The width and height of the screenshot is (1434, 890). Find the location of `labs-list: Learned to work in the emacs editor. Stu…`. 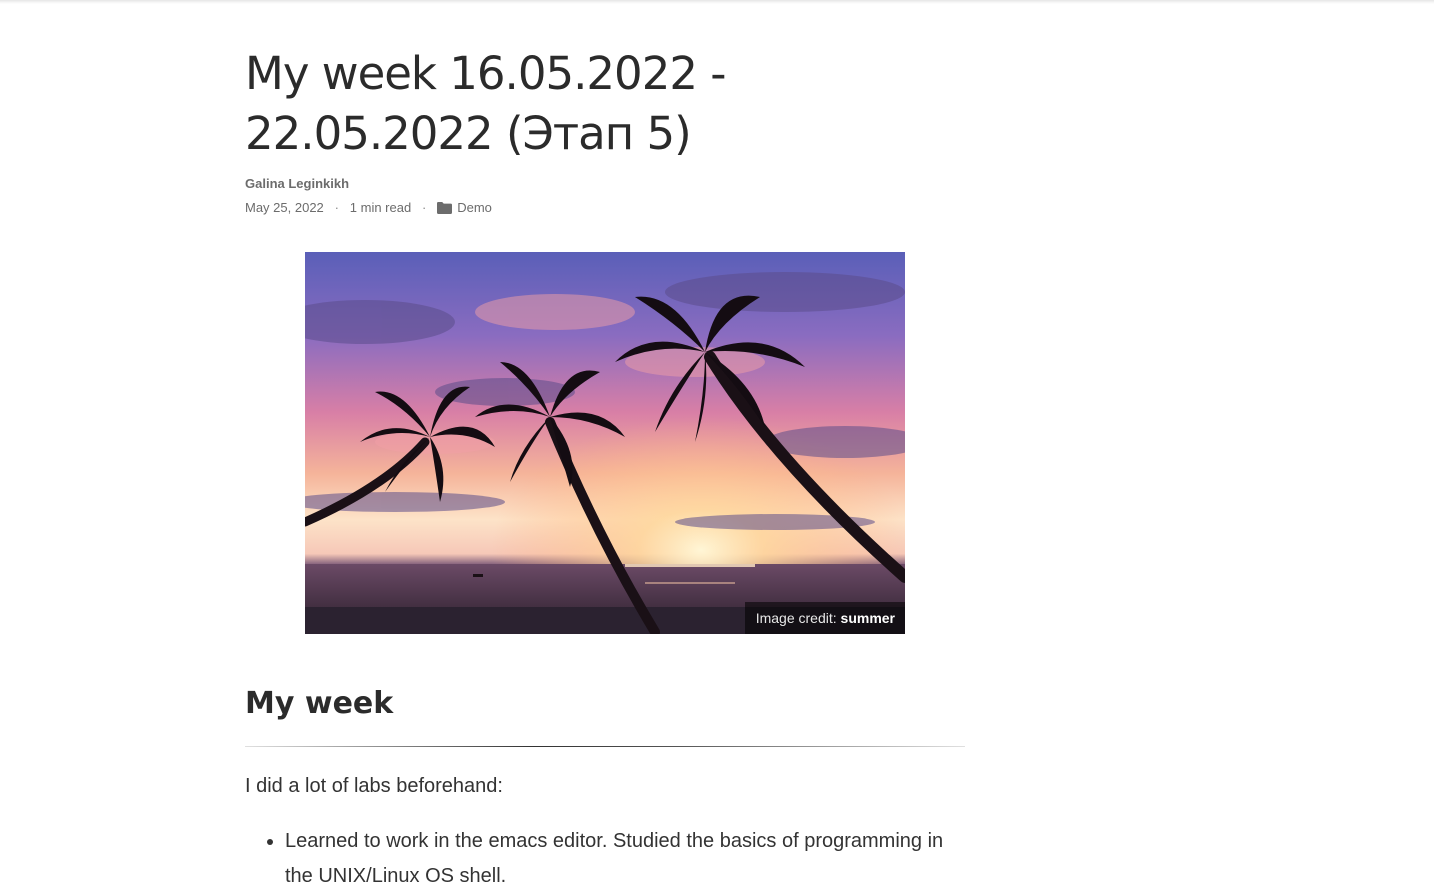

labs-list: Learned to work in the emacs editor. Stu… is located at coordinates (605, 857).